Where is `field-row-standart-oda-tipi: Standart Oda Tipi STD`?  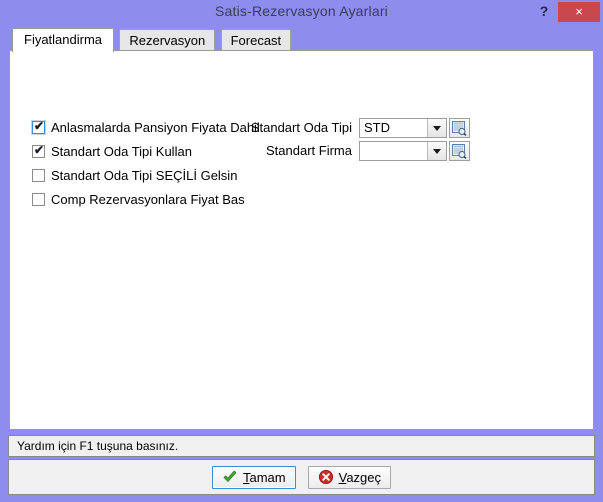 field-row-standart-oda-tipi: Standart Oda Tipi STD is located at coordinates (356, 127).